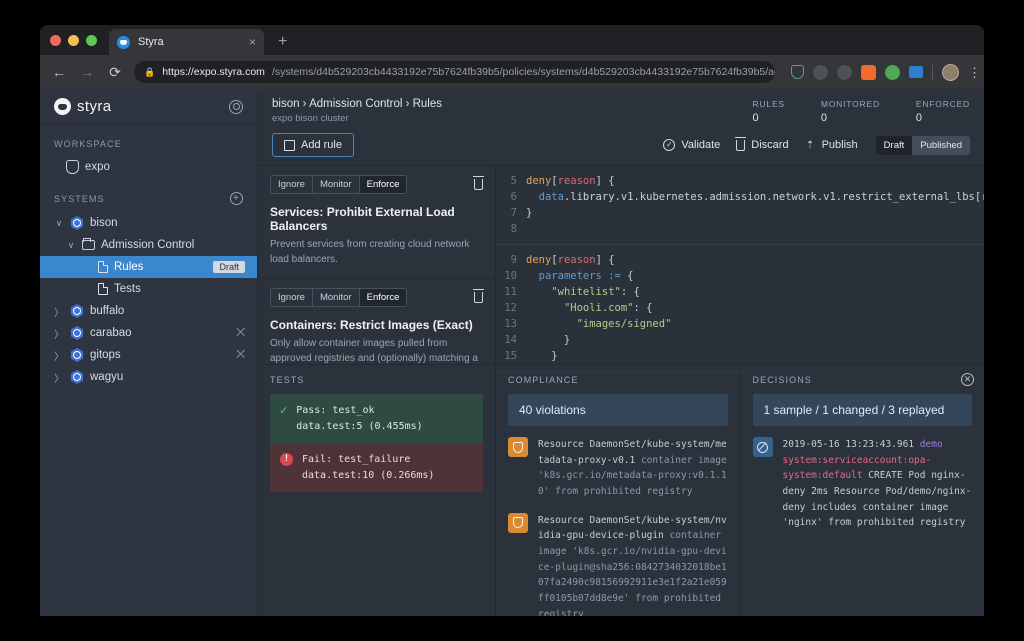 The height and width of the screenshot is (641, 1024). I want to click on sidebar-brand: styra, so click(148, 107).